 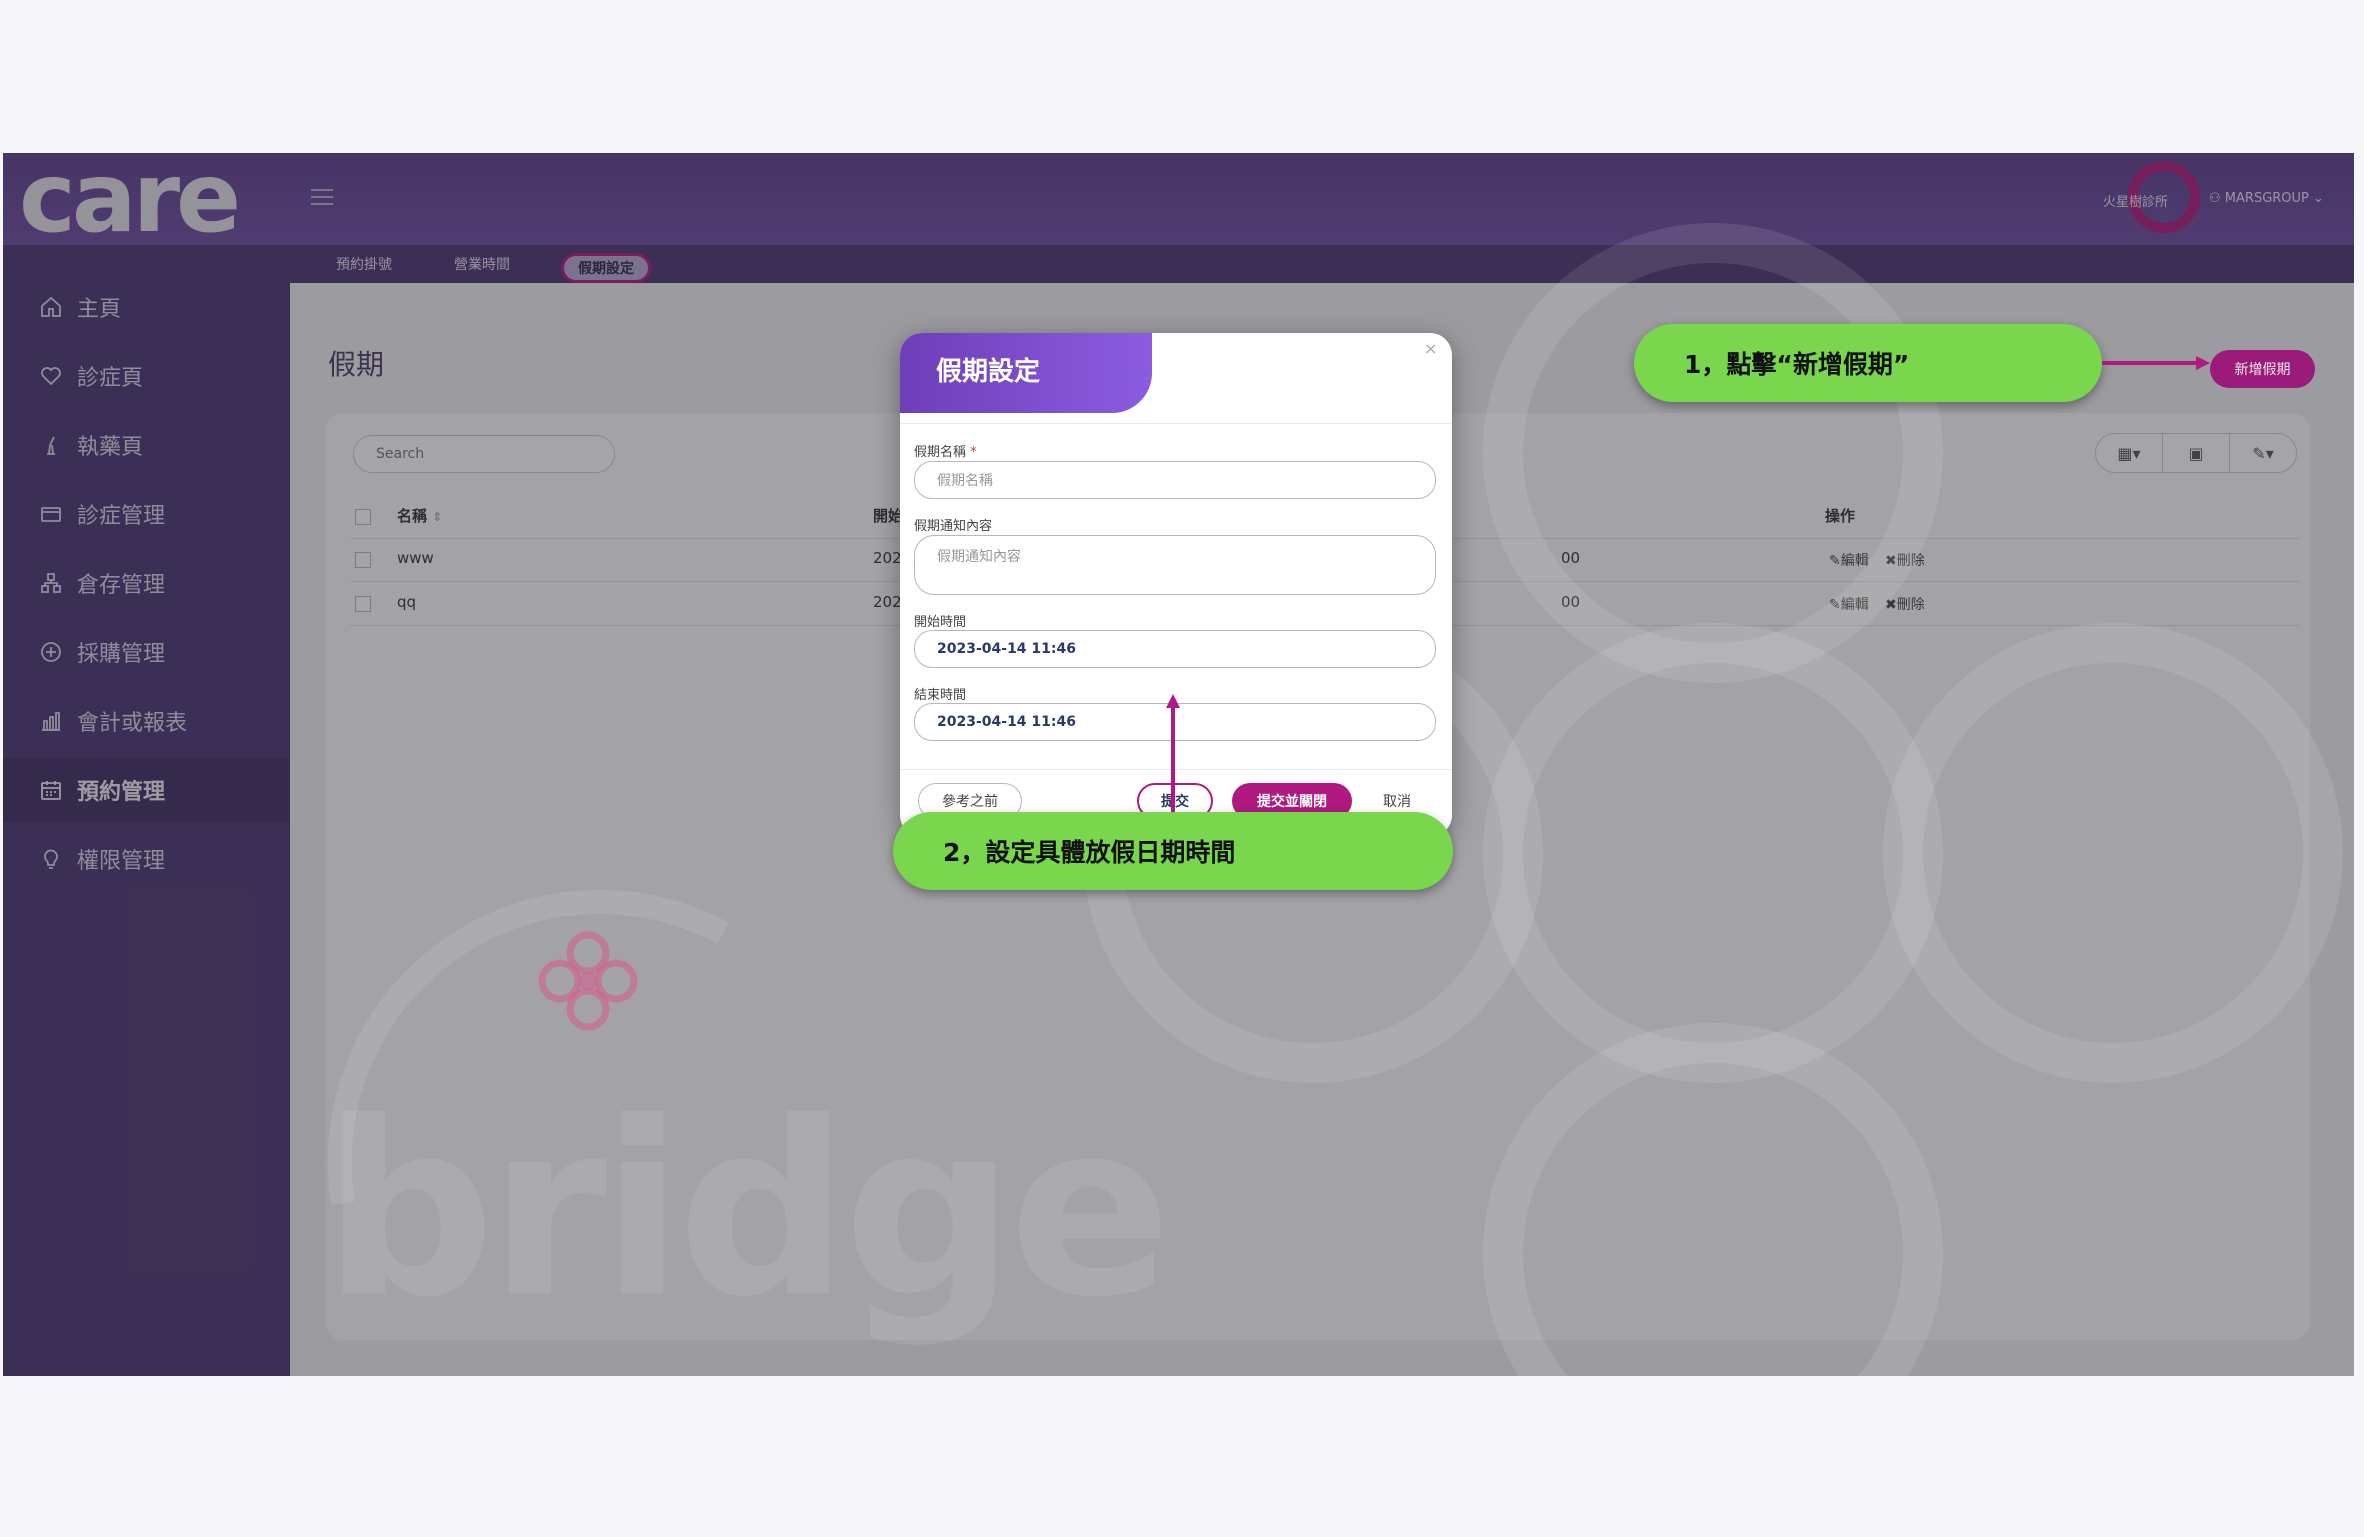 I want to click on start-time-label: 開始時間, so click(x=940, y=622).